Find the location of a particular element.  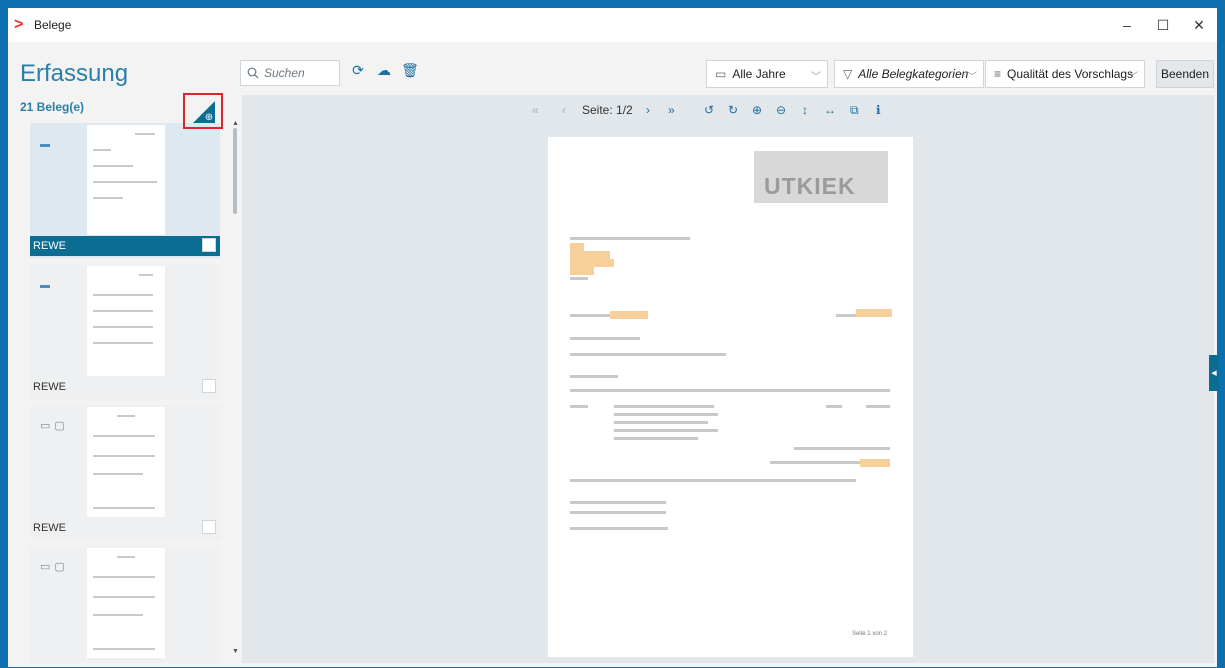

scroll-down-icon: ▼ is located at coordinates (235, 651).